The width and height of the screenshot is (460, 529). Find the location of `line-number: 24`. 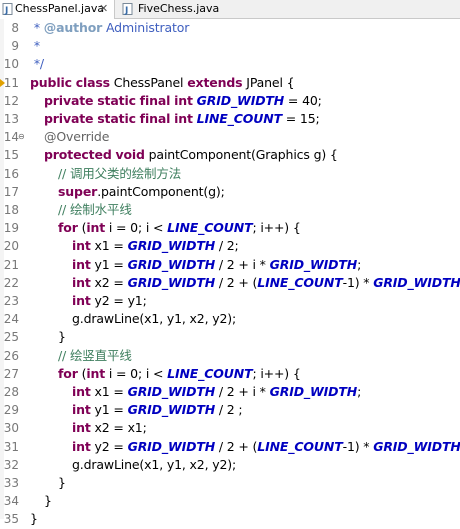

line-number: 24 is located at coordinates (11, 319).